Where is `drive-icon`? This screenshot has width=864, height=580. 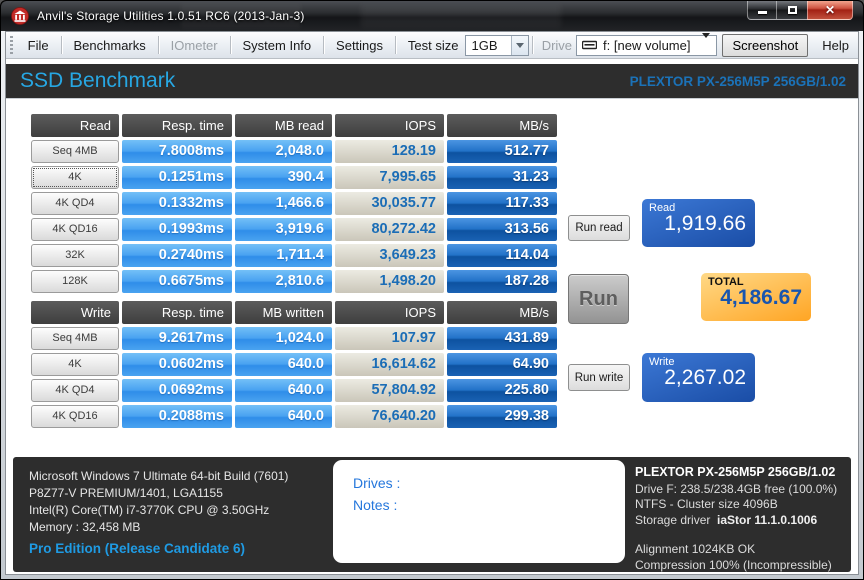 drive-icon is located at coordinates (590, 45).